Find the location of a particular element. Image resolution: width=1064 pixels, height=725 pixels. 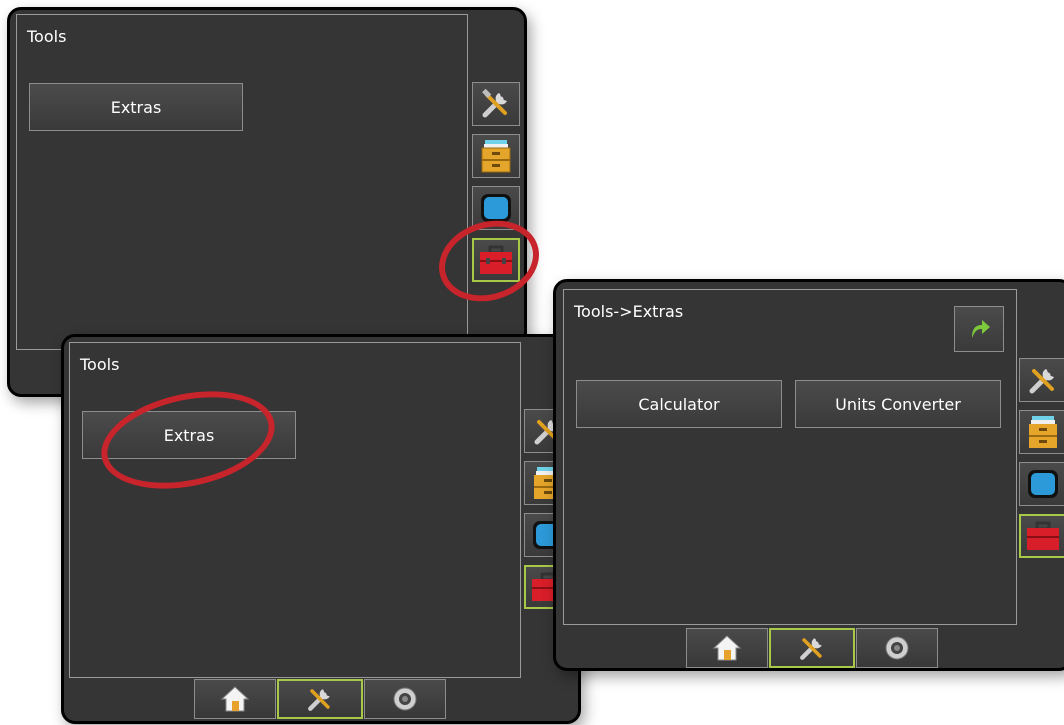

page-title: Tools->Extras is located at coordinates (629, 311).